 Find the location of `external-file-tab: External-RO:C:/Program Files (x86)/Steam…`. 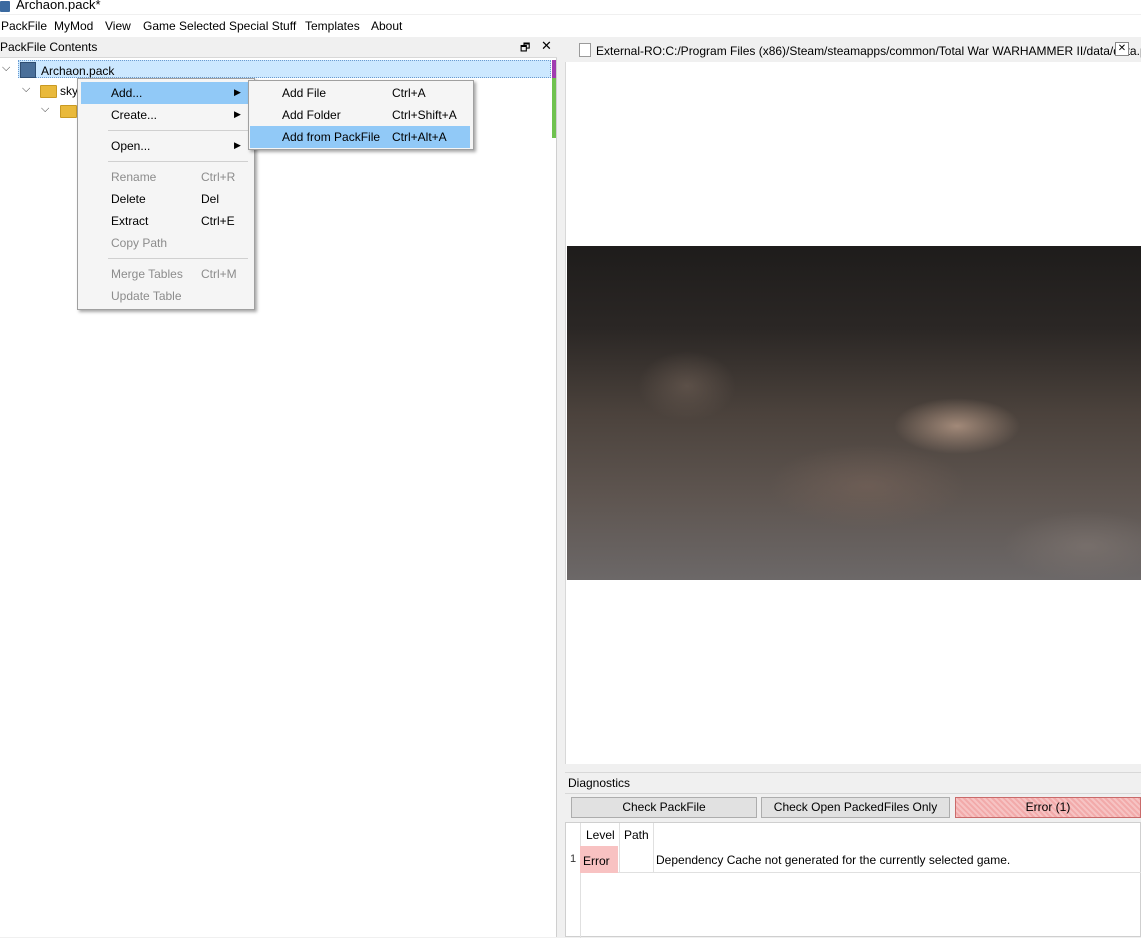

external-file-tab: External-RO:C:/Program Files (x86)/Steam… is located at coordinates (854, 51).